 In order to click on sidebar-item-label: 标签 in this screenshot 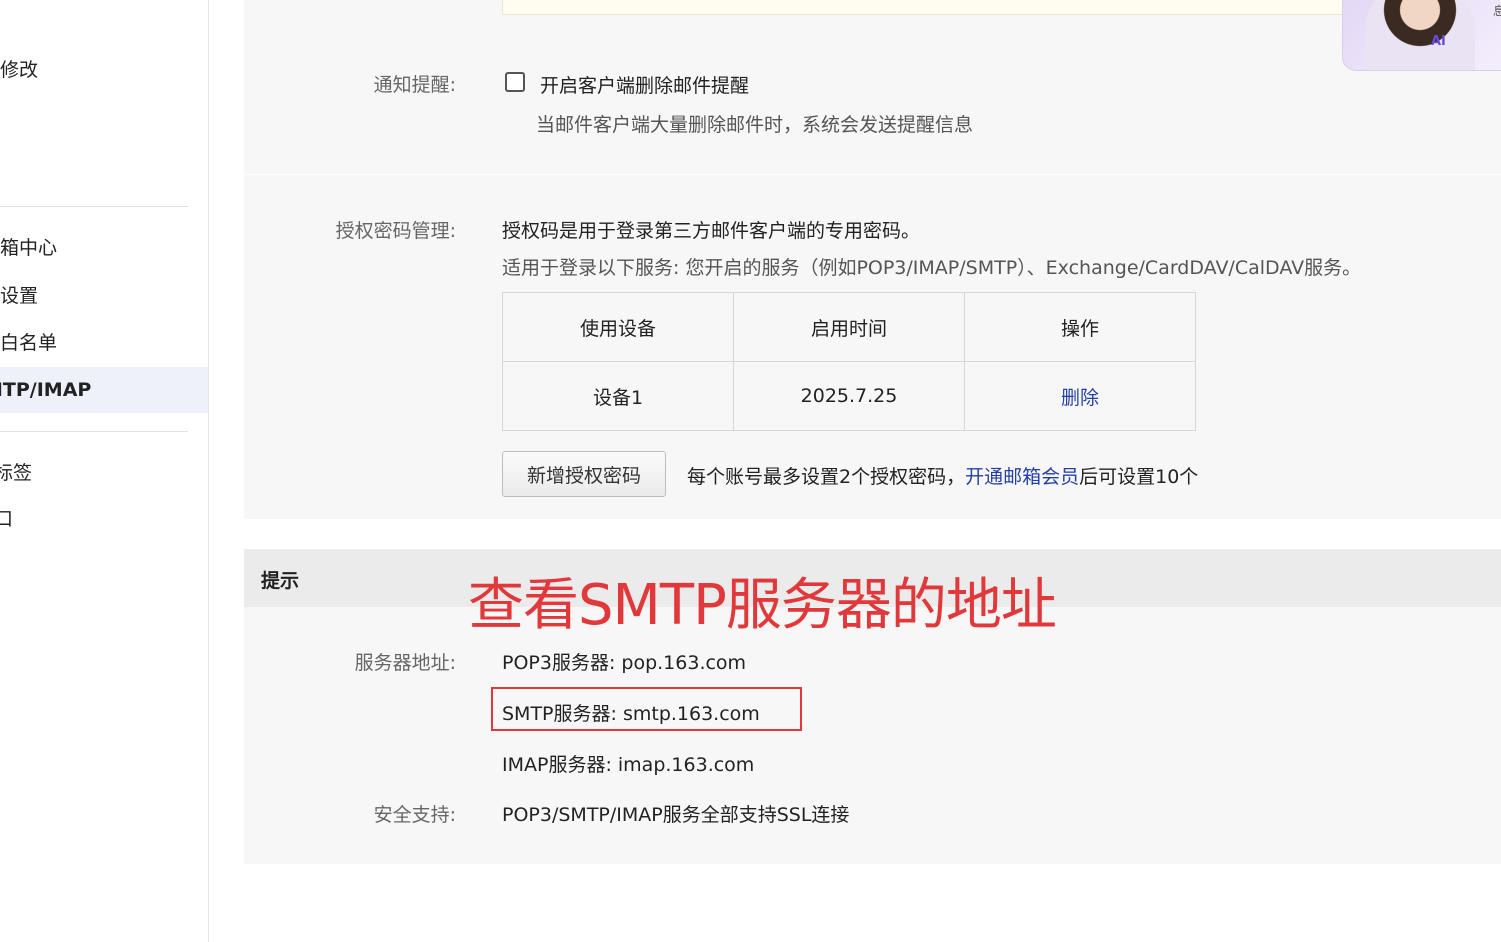, I will do `click(16, 473)`.